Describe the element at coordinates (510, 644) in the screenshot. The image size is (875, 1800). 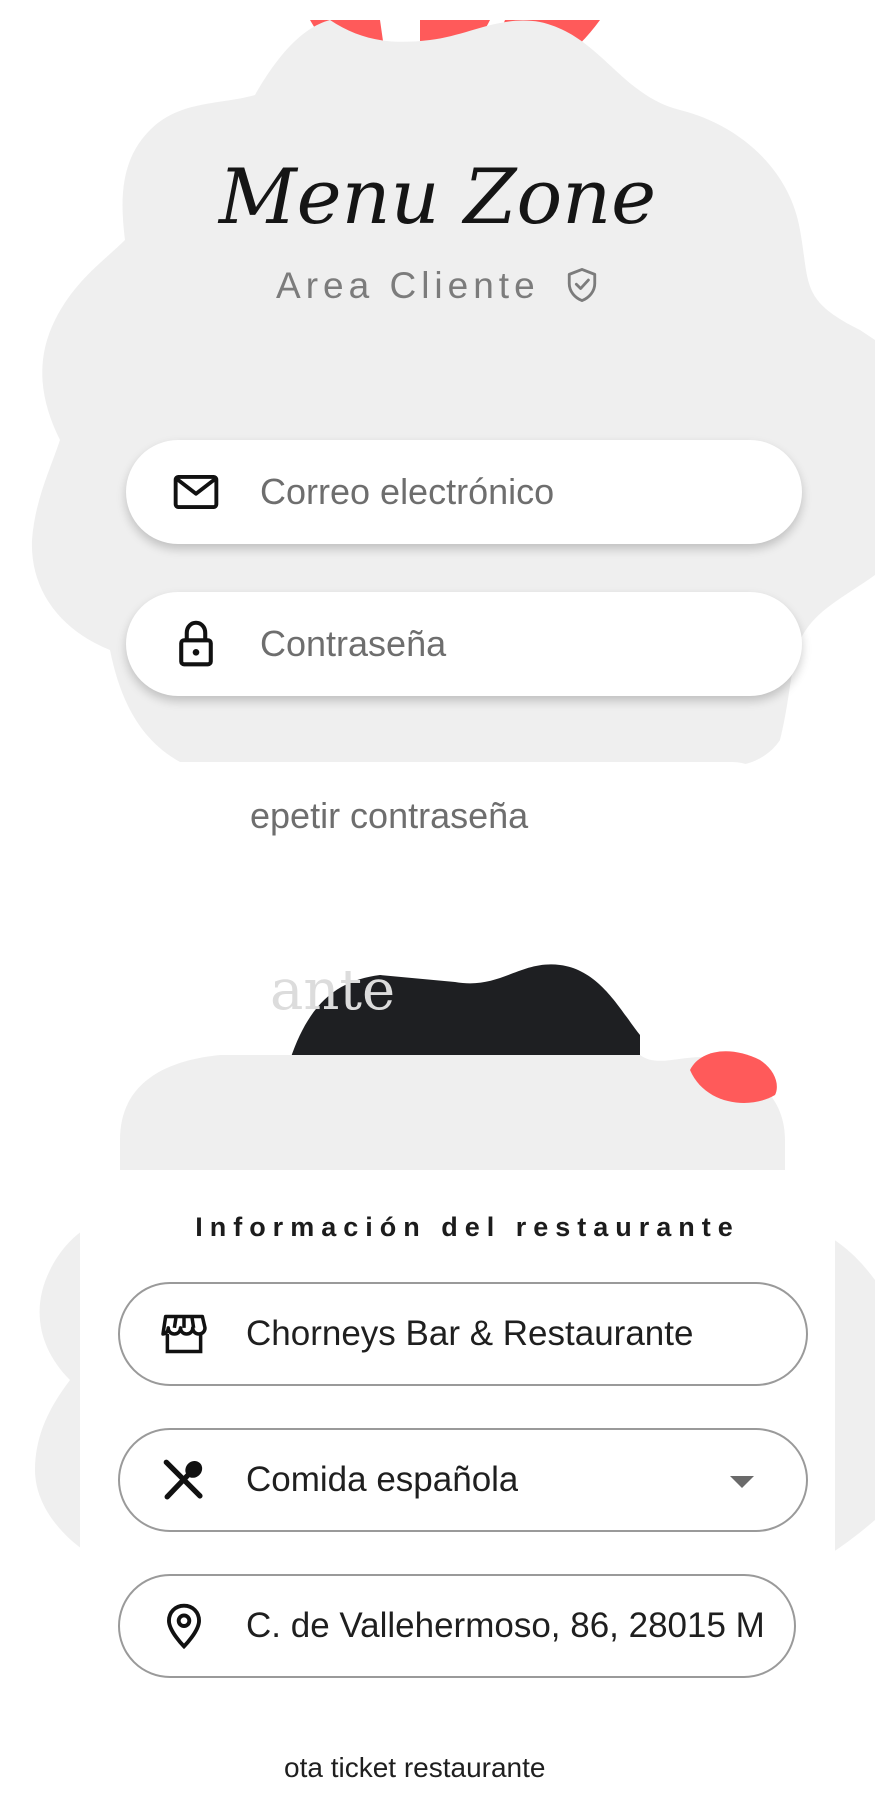
I see `password-input` at that location.